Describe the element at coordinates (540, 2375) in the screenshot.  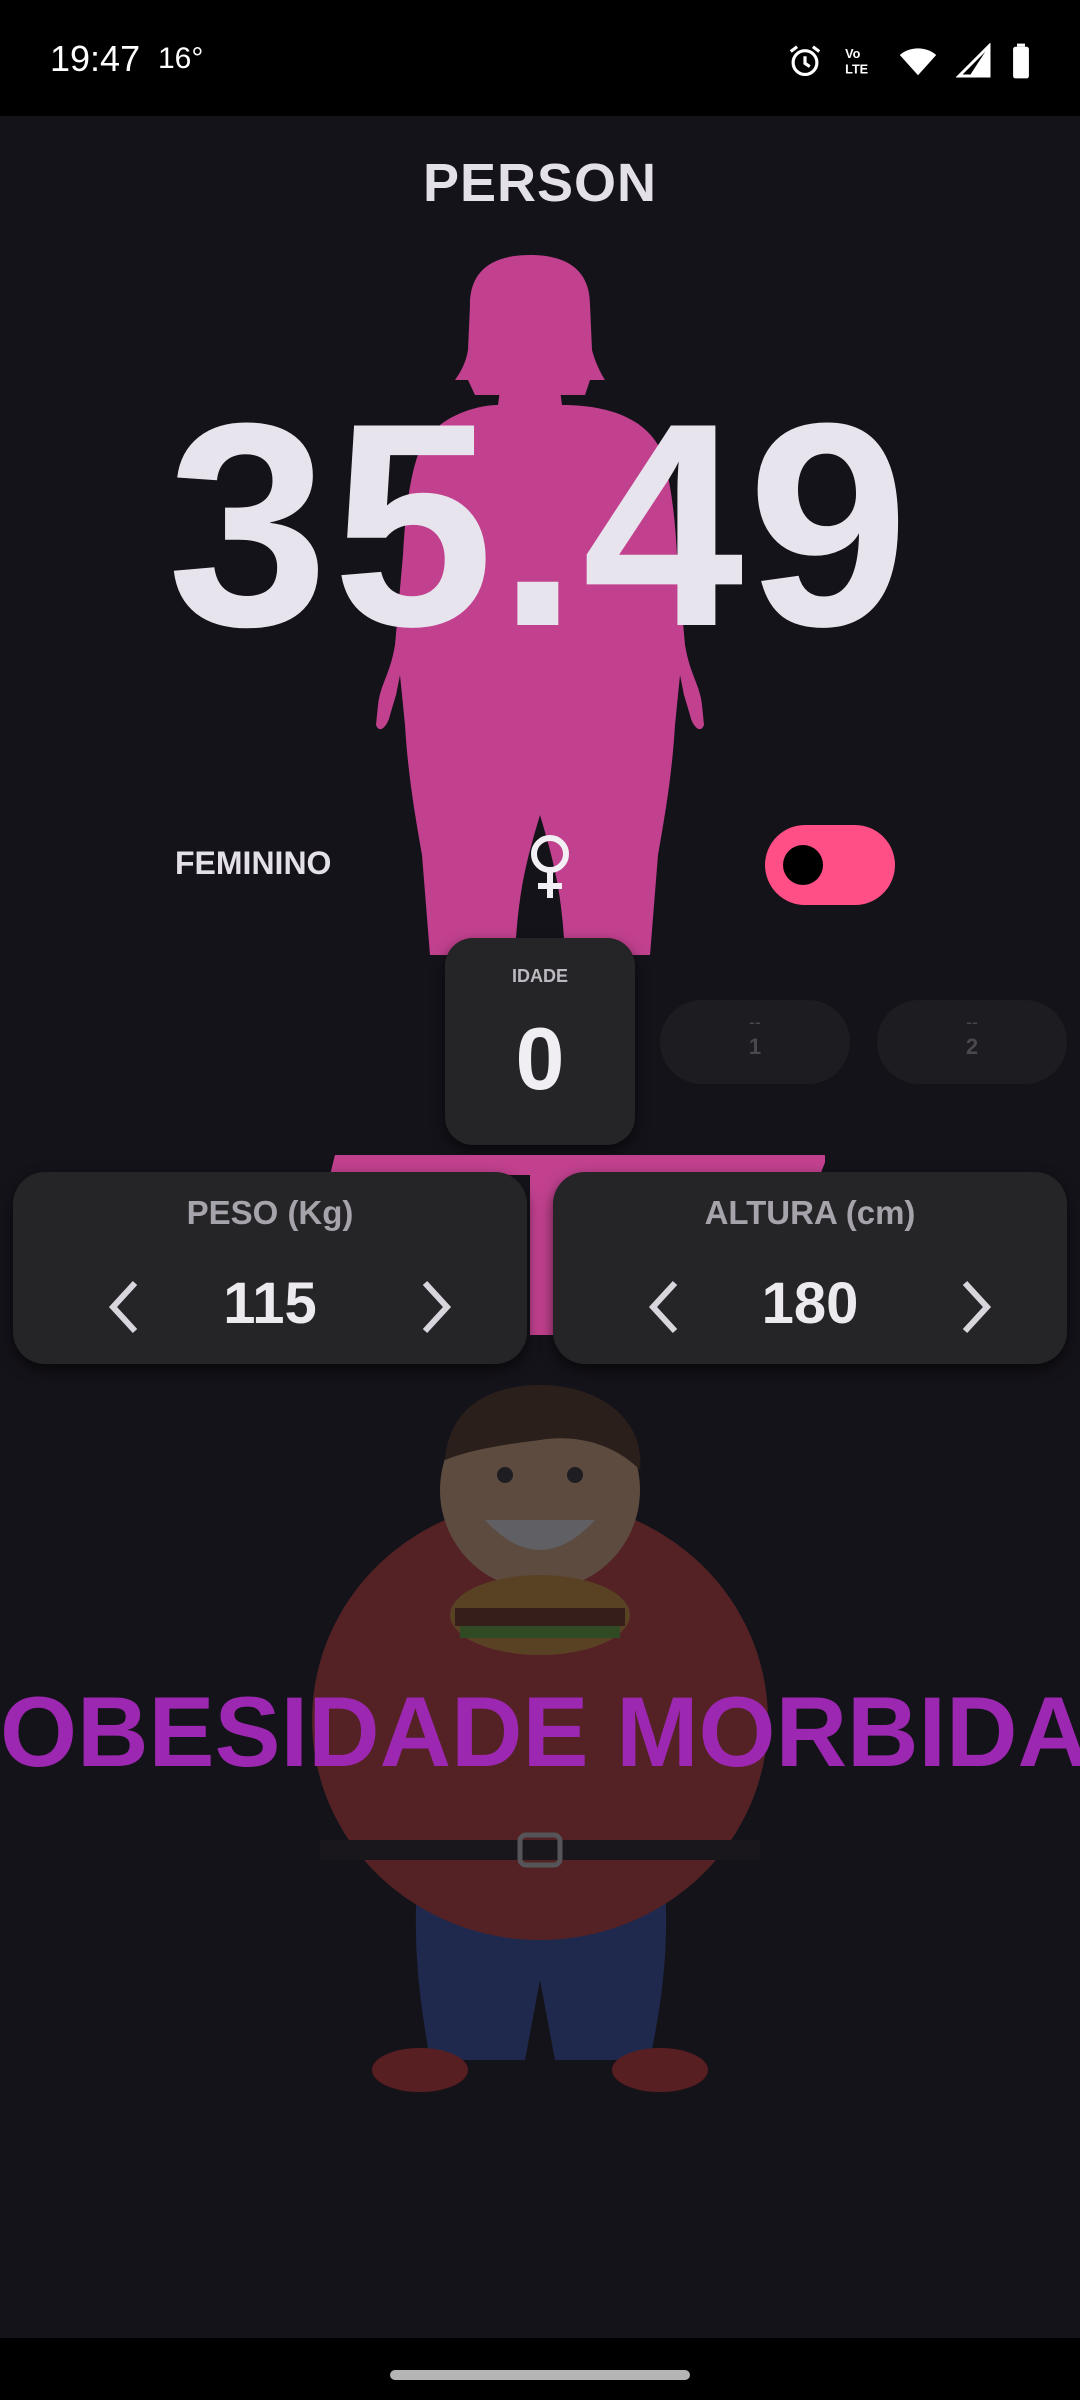
I see `home-gesture-handle` at that location.